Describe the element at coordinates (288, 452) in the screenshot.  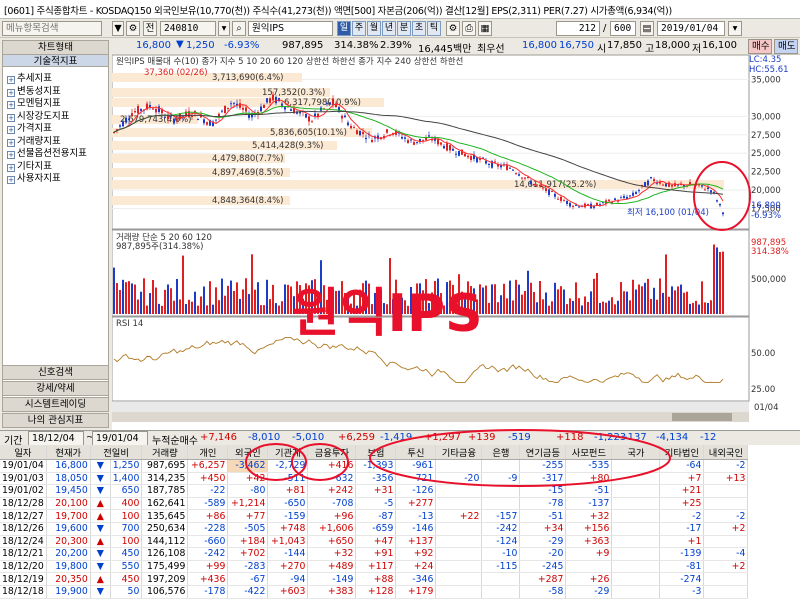
I see `column-header: 기관계` at that location.